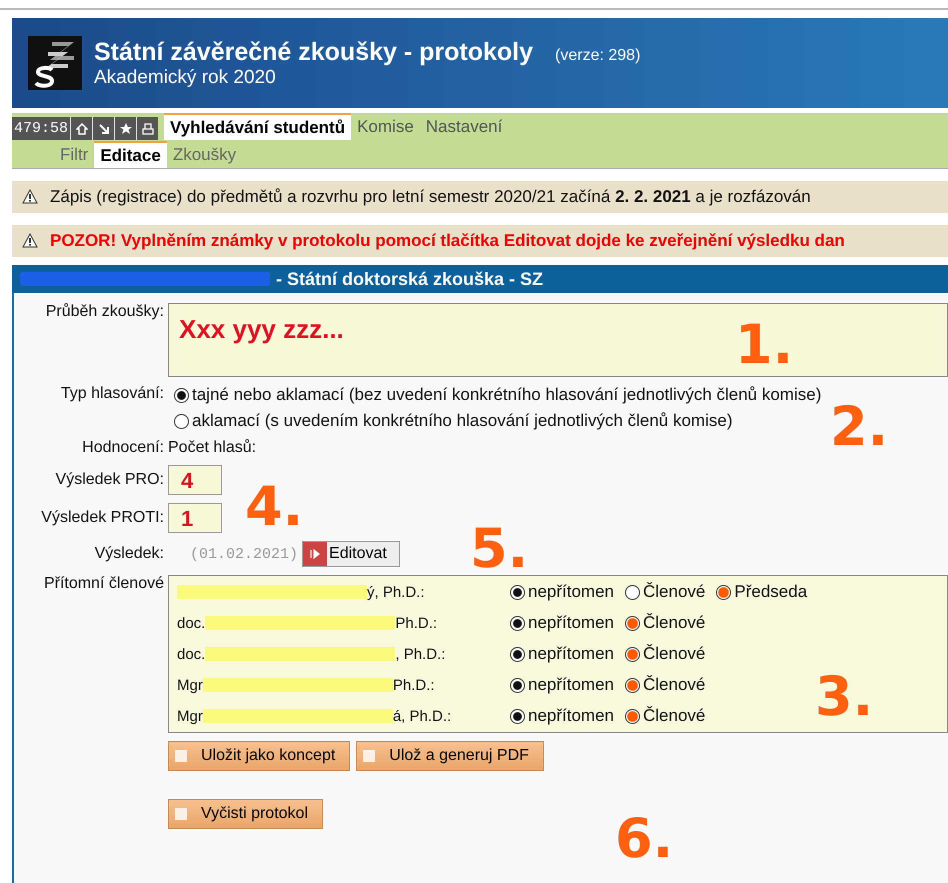 The height and width of the screenshot is (883, 948). I want to click on field-value: Počet hlasů:, so click(212, 448).